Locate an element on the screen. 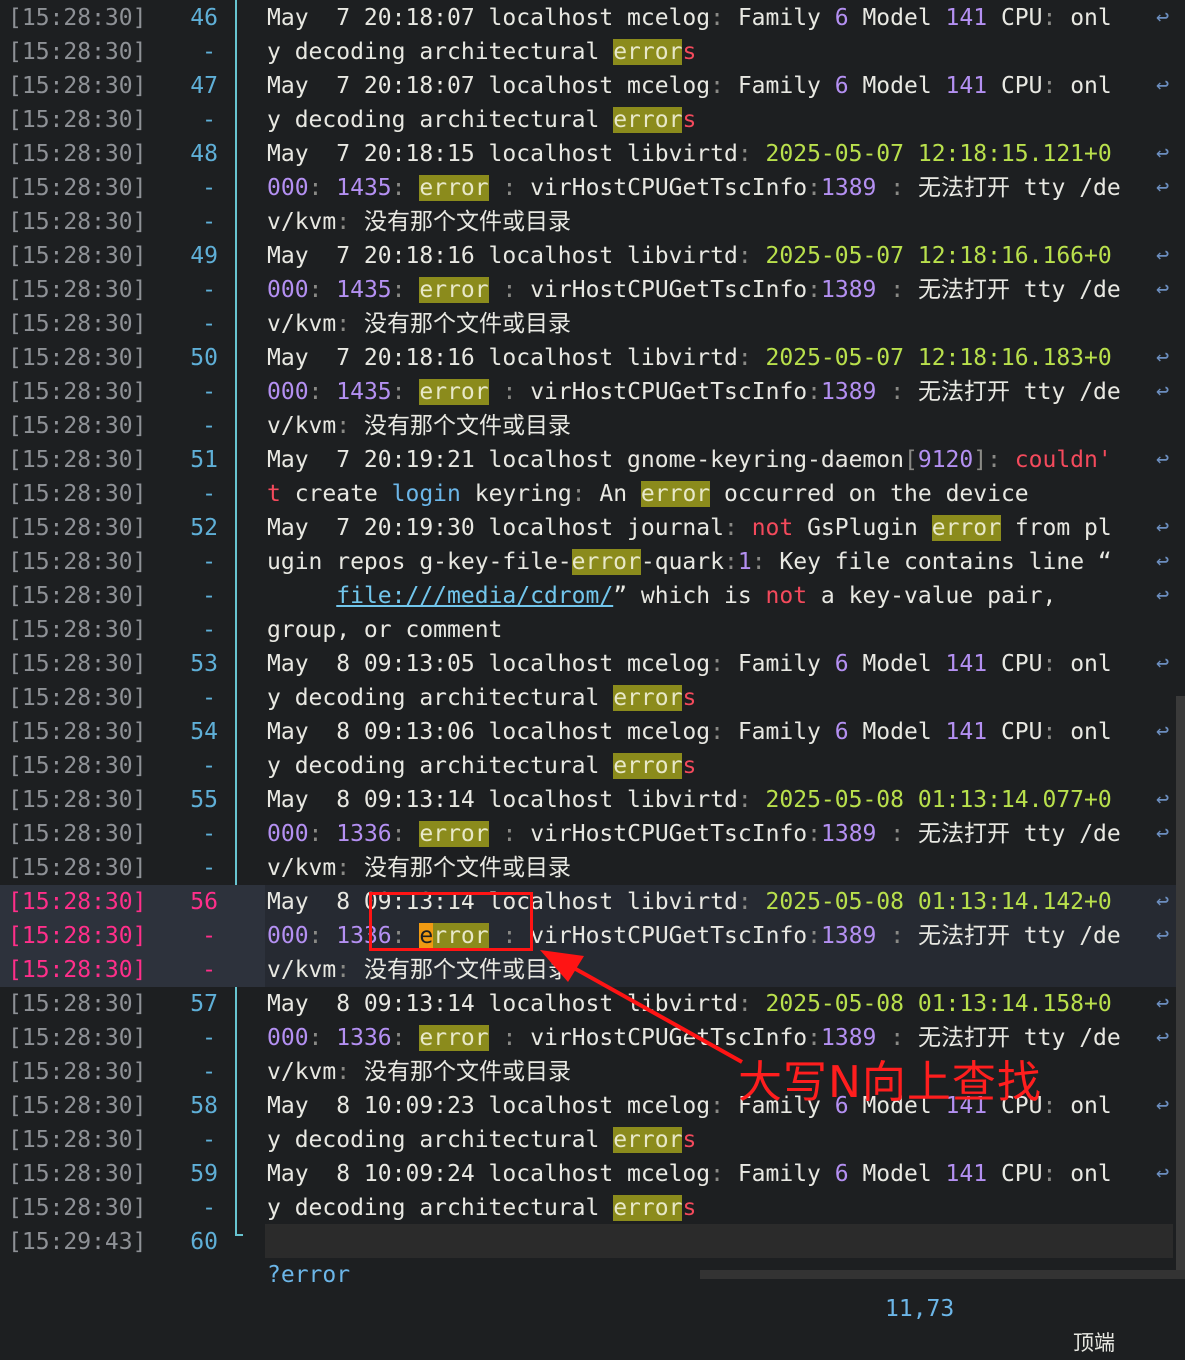 The height and width of the screenshot is (1360, 1185). annotation-label: 大写N向上查找 is located at coordinates (890, 1082).